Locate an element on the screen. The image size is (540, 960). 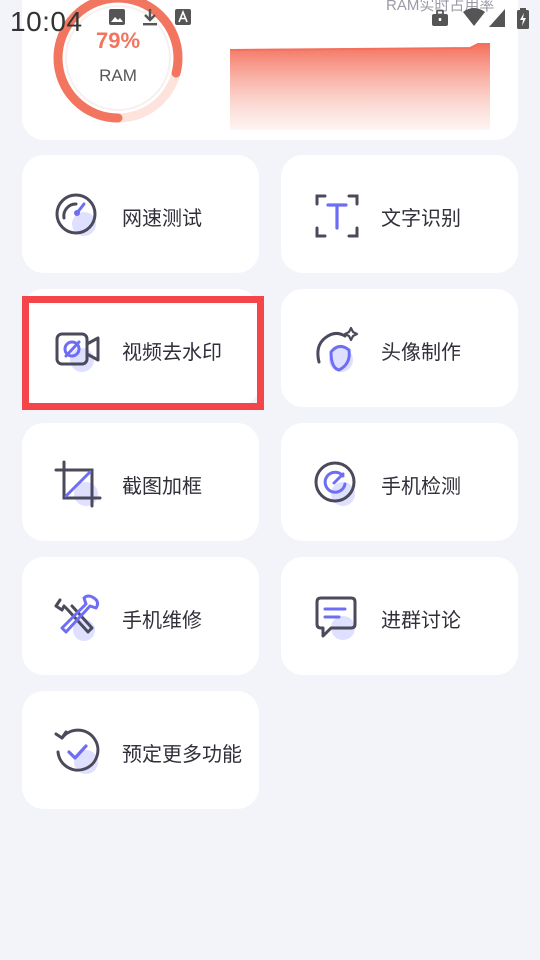
phone-check-icon is located at coordinates (335, 483).